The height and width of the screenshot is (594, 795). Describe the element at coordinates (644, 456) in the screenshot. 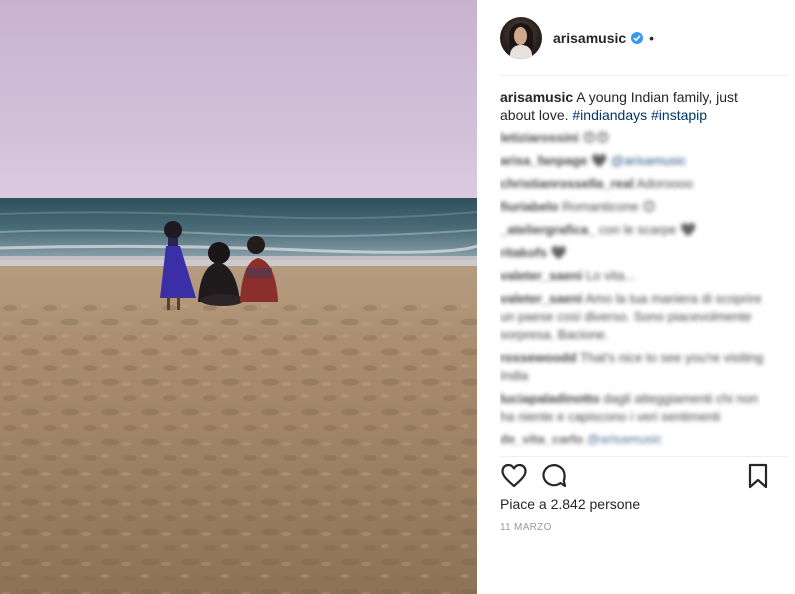

I see `comments-divider` at that location.